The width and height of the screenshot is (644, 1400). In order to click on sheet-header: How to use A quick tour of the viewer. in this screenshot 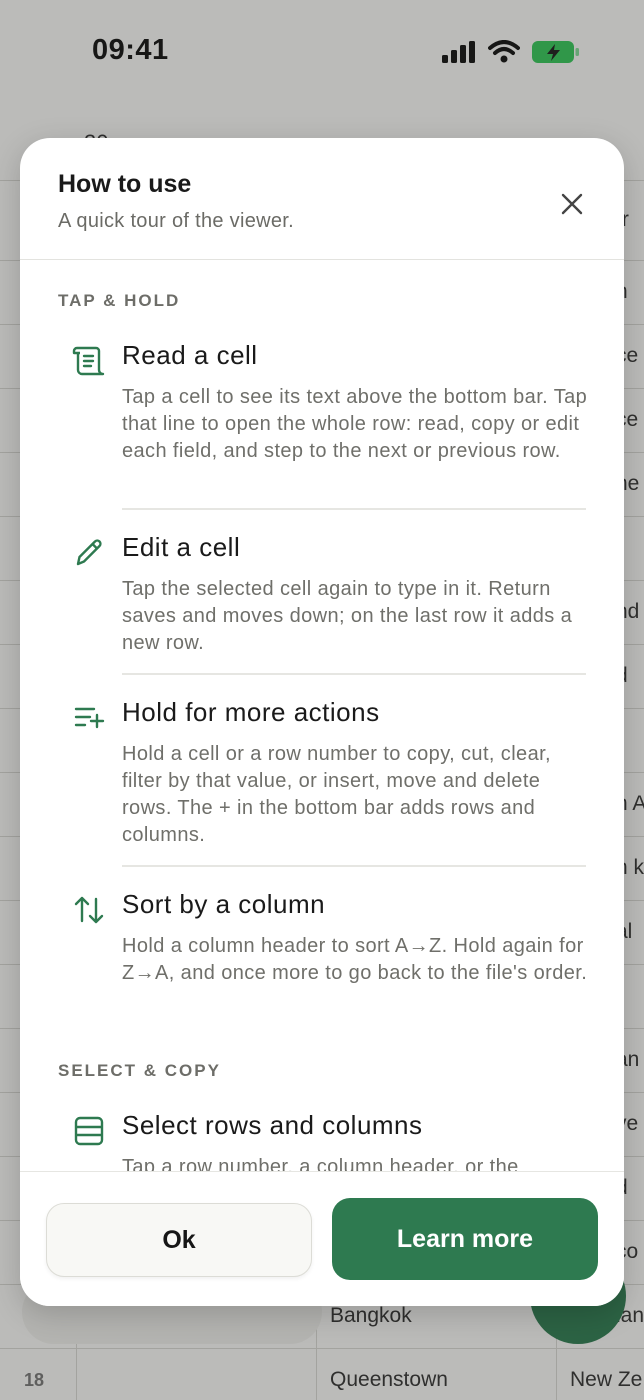, I will do `click(322, 199)`.